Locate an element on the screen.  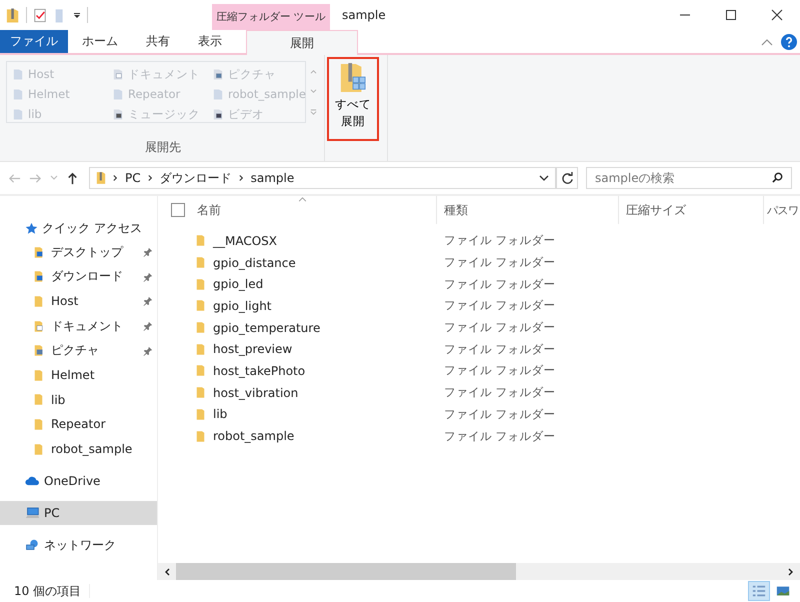
sidebar-item: lib is located at coordinates (58, 399).